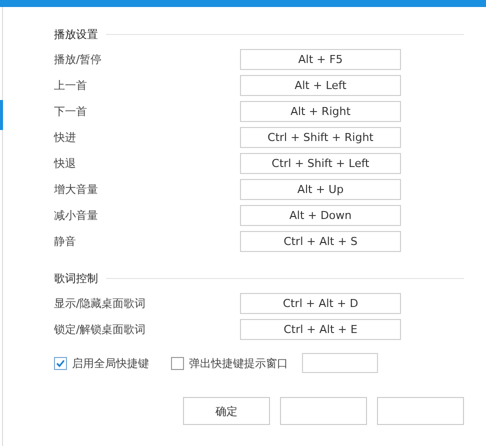 The width and height of the screenshot is (486, 446). I want to click on shortcut-label: 快退, so click(65, 163).